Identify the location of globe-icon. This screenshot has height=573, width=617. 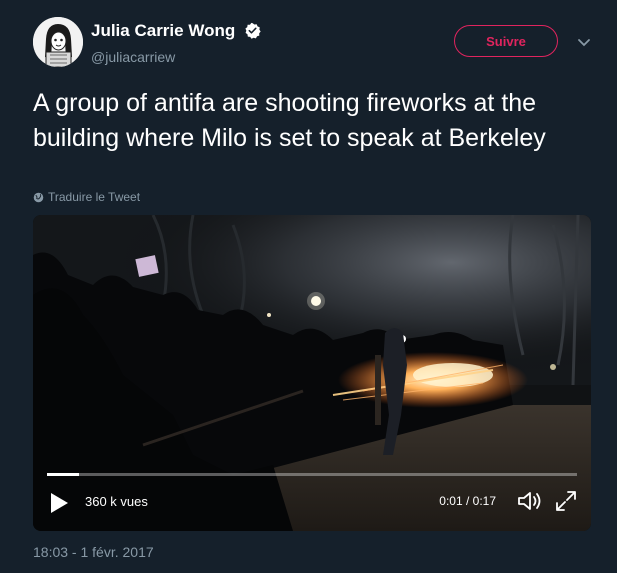
(38, 197).